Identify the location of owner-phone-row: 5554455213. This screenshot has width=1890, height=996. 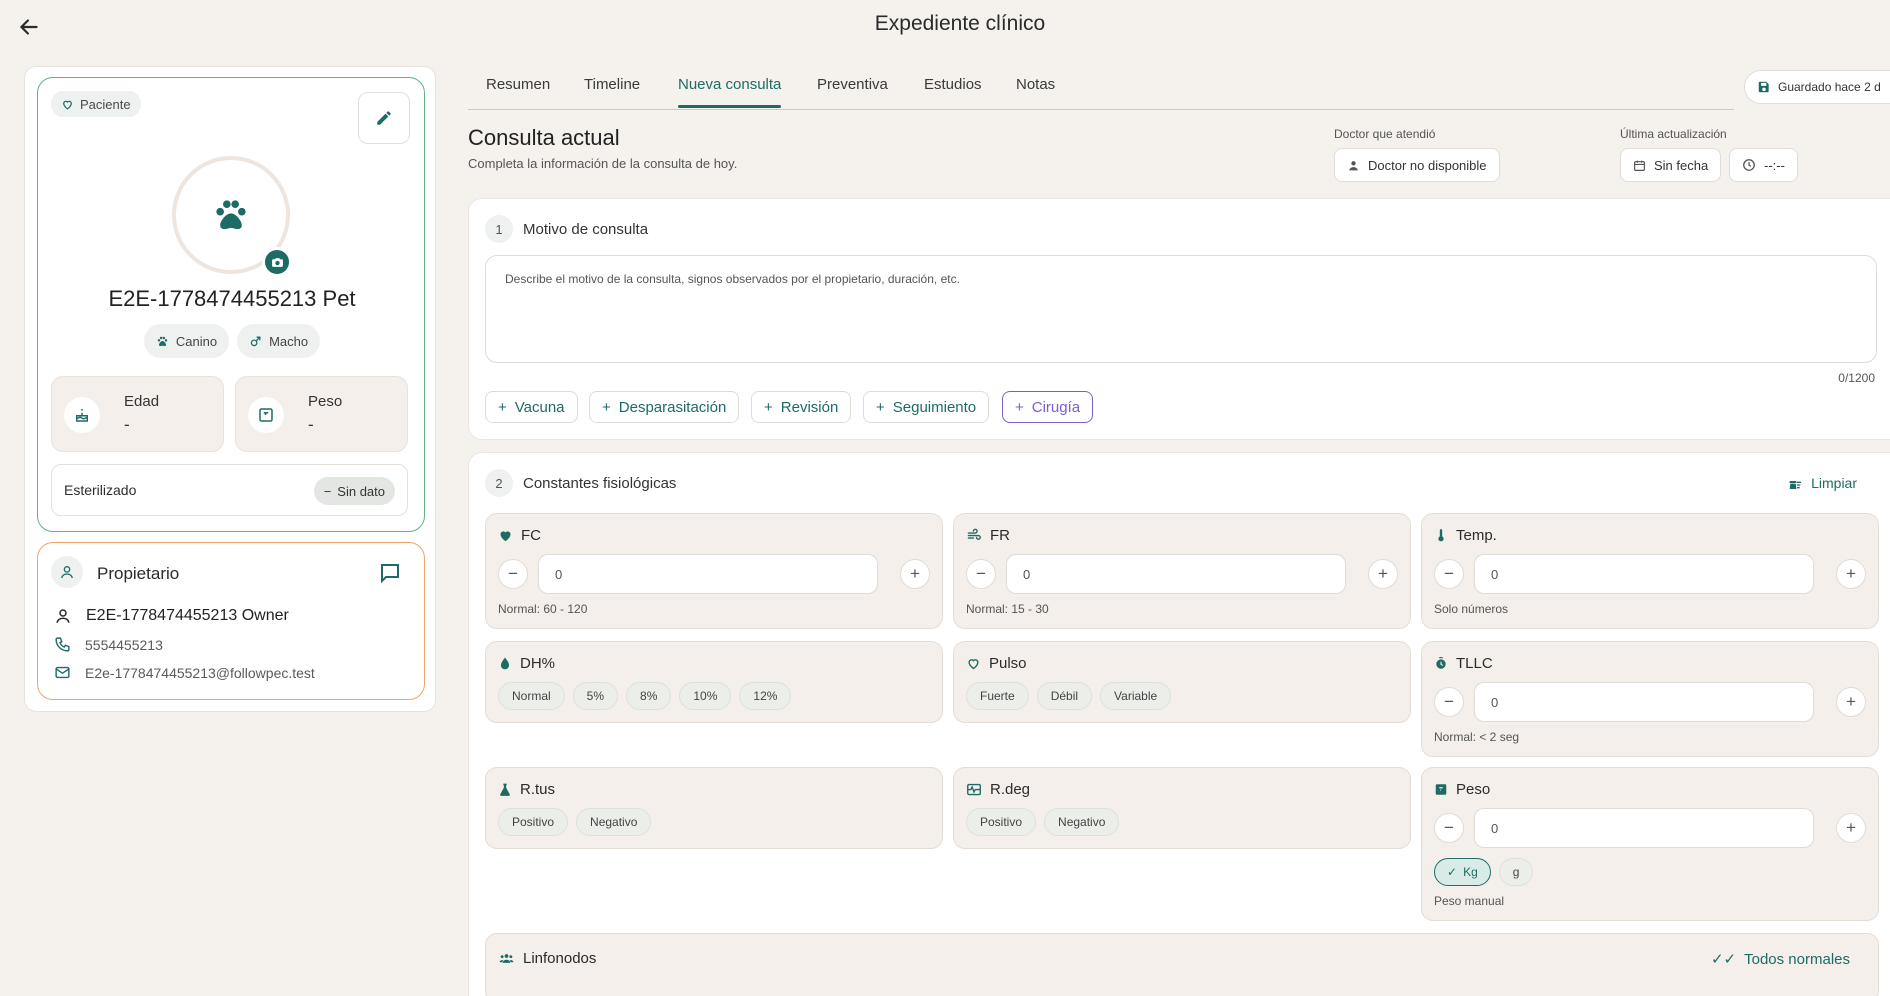
(108, 644).